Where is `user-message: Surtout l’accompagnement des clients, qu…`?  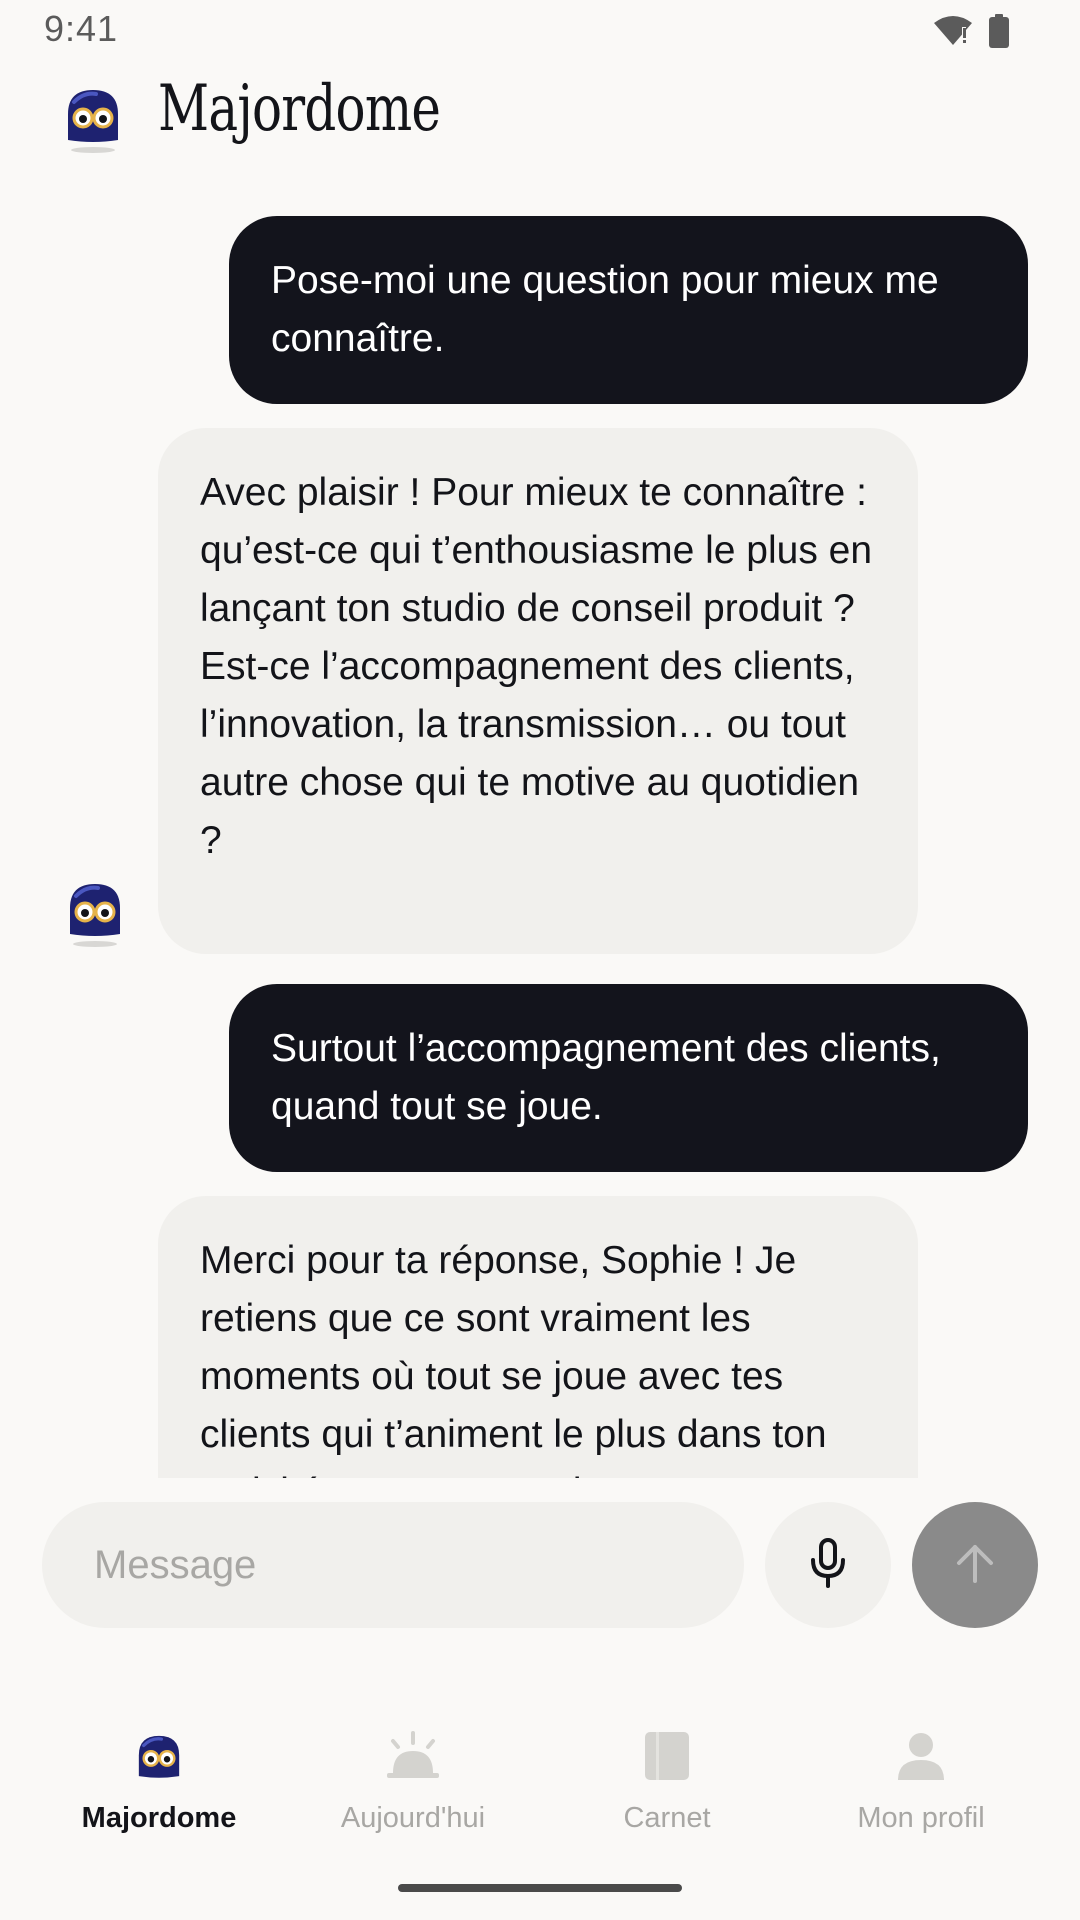 user-message: Surtout l’accompagnement des clients, qu… is located at coordinates (628, 1078).